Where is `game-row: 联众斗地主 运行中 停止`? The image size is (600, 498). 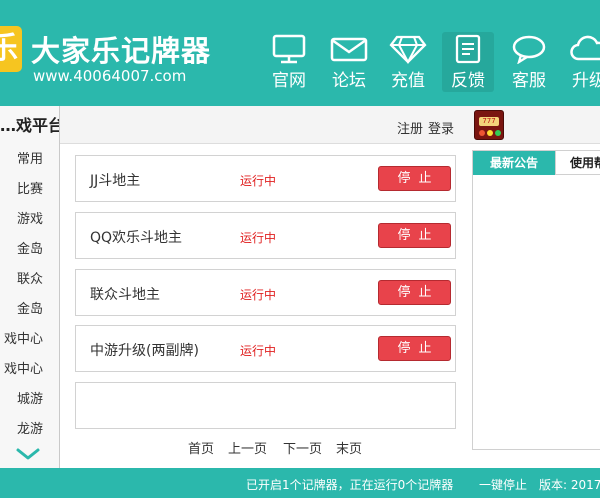 game-row: 联众斗地主 运行中 停止 is located at coordinates (265, 292).